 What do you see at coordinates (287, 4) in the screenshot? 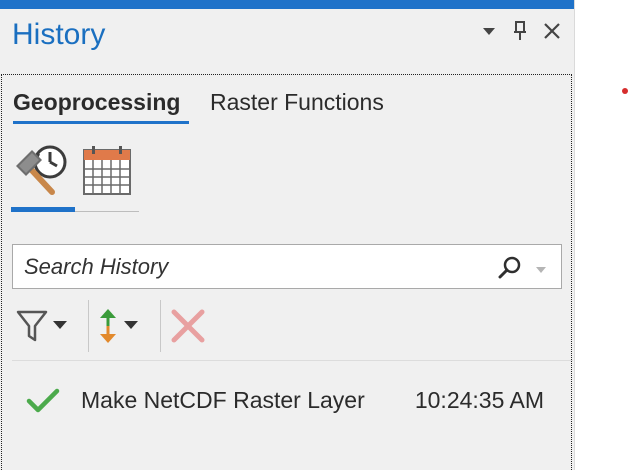
I see `pane-accent-bar` at bounding box center [287, 4].